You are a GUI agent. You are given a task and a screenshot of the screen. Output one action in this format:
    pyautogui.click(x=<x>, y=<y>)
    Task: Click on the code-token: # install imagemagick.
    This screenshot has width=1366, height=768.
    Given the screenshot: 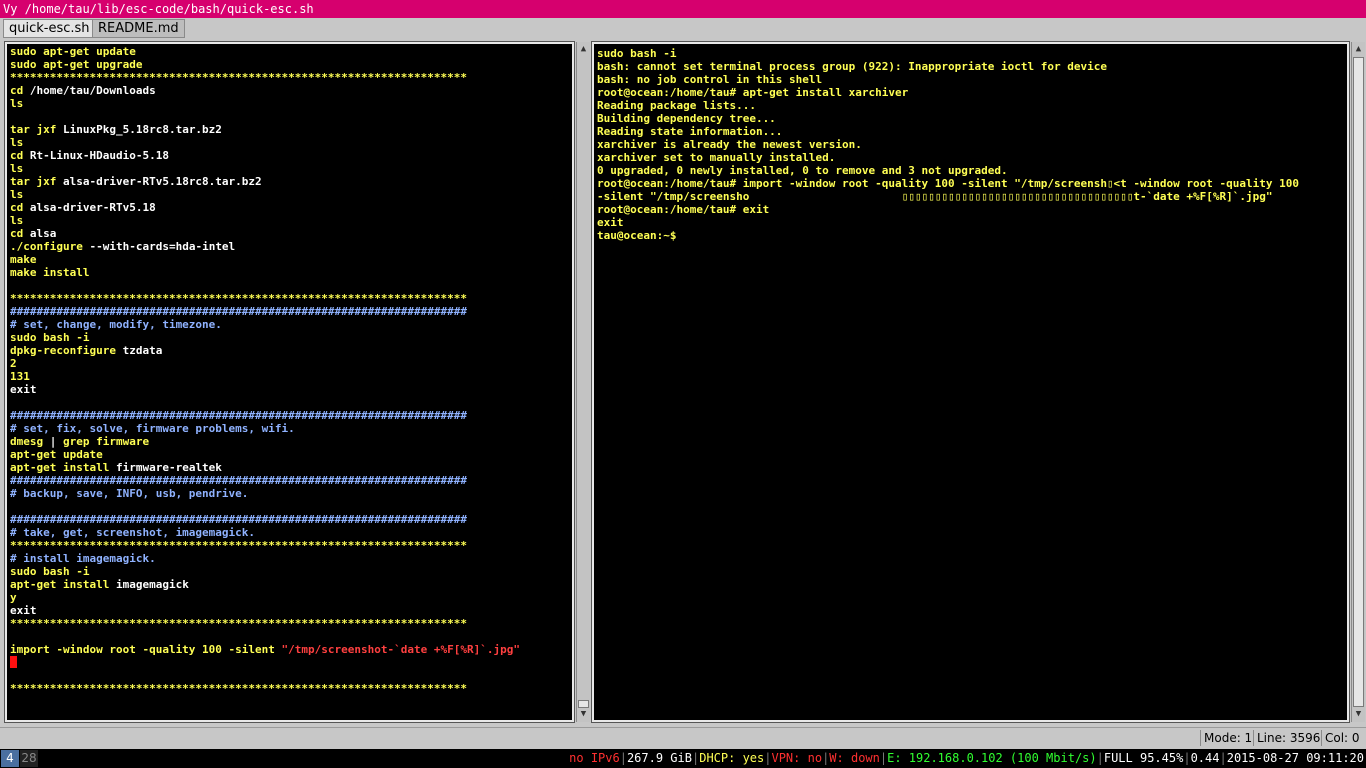 What is the action you would take?
    pyautogui.click(x=83, y=558)
    